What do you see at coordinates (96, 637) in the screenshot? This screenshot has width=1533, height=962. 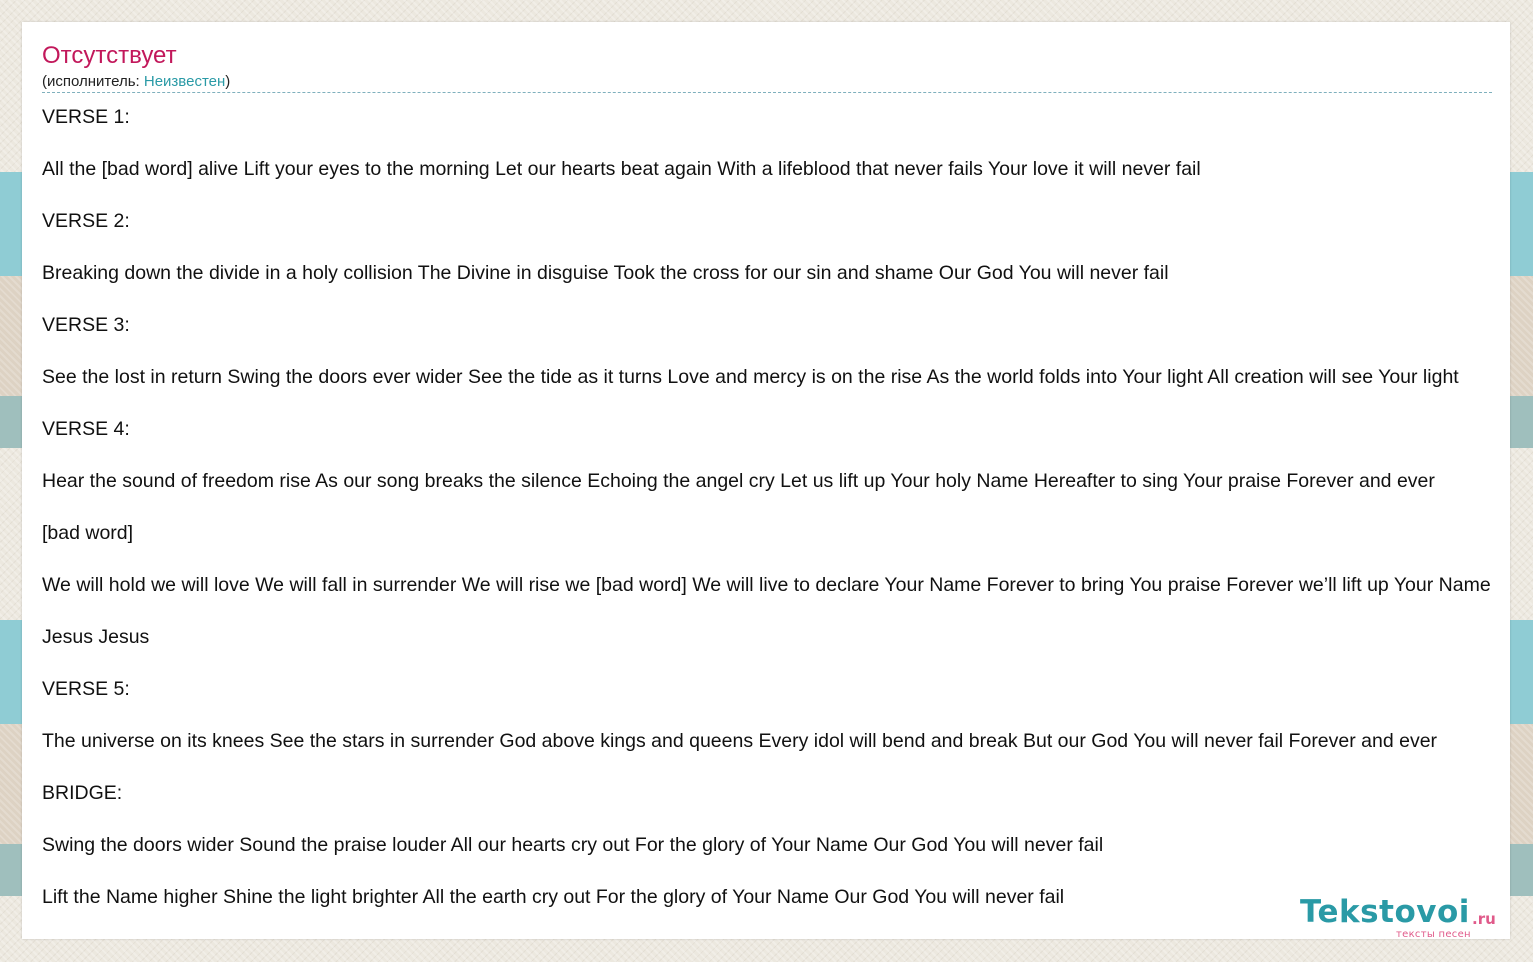 I see `lyric-line: Jesus Jesus` at bounding box center [96, 637].